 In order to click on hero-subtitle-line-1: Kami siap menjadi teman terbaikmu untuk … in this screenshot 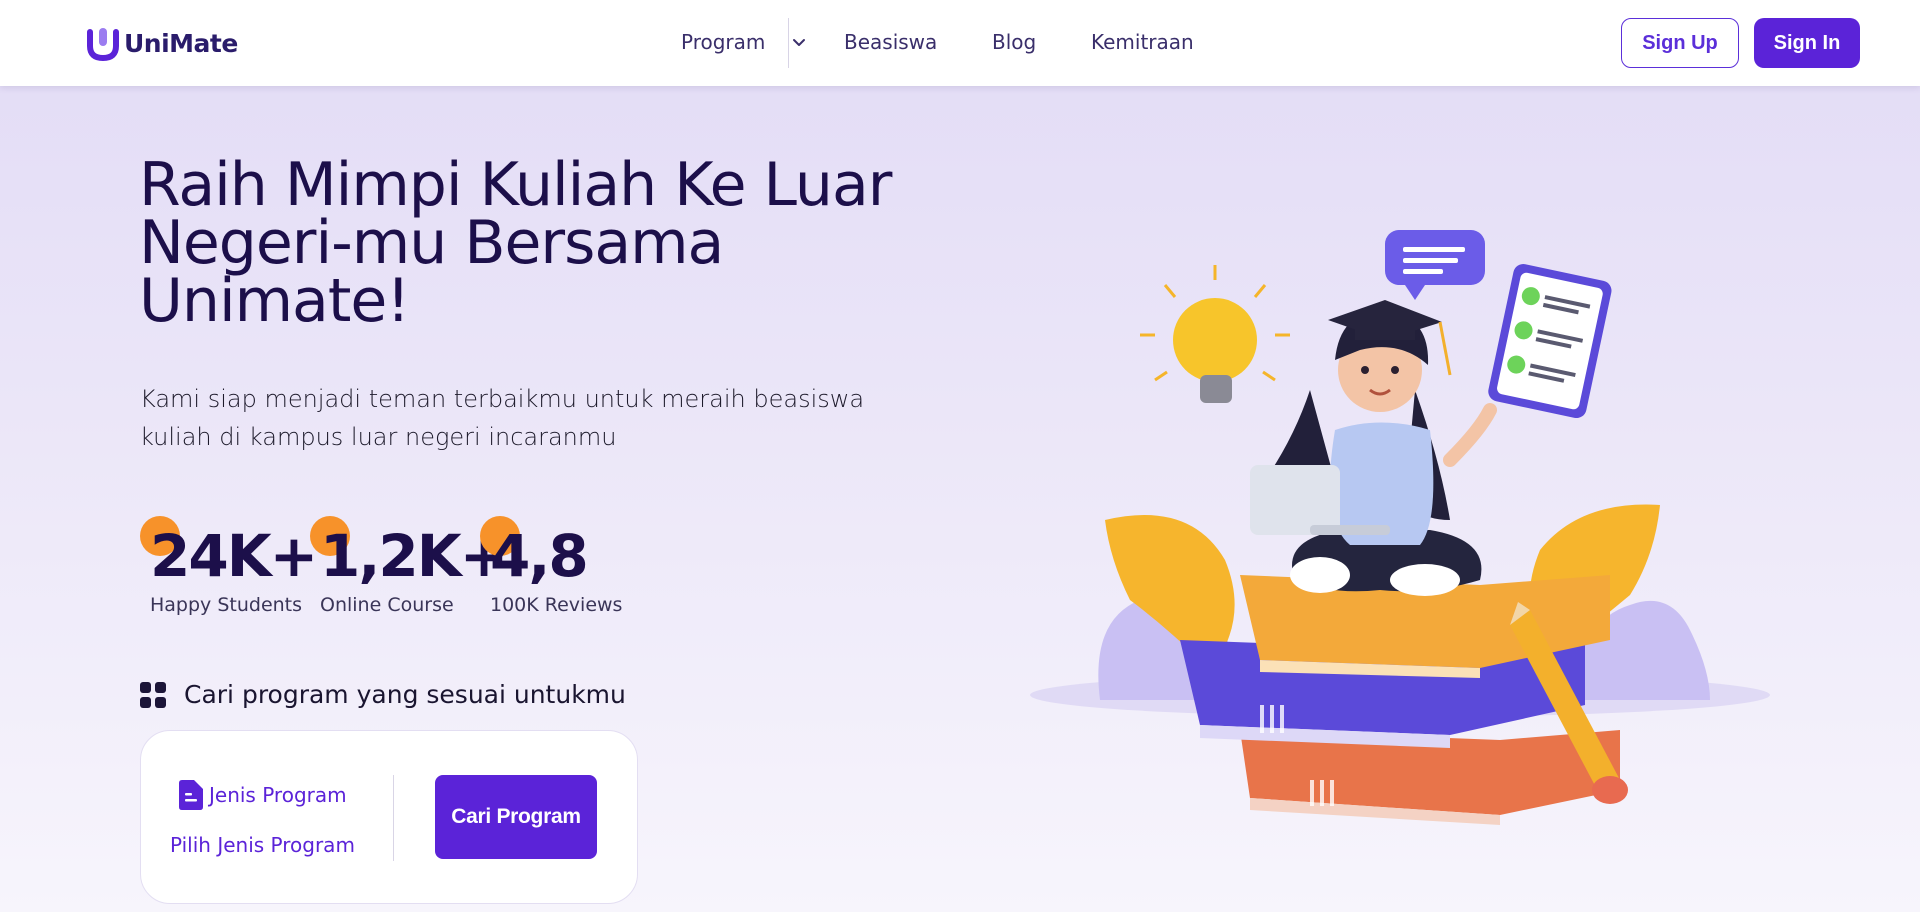, I will do `click(502, 399)`.